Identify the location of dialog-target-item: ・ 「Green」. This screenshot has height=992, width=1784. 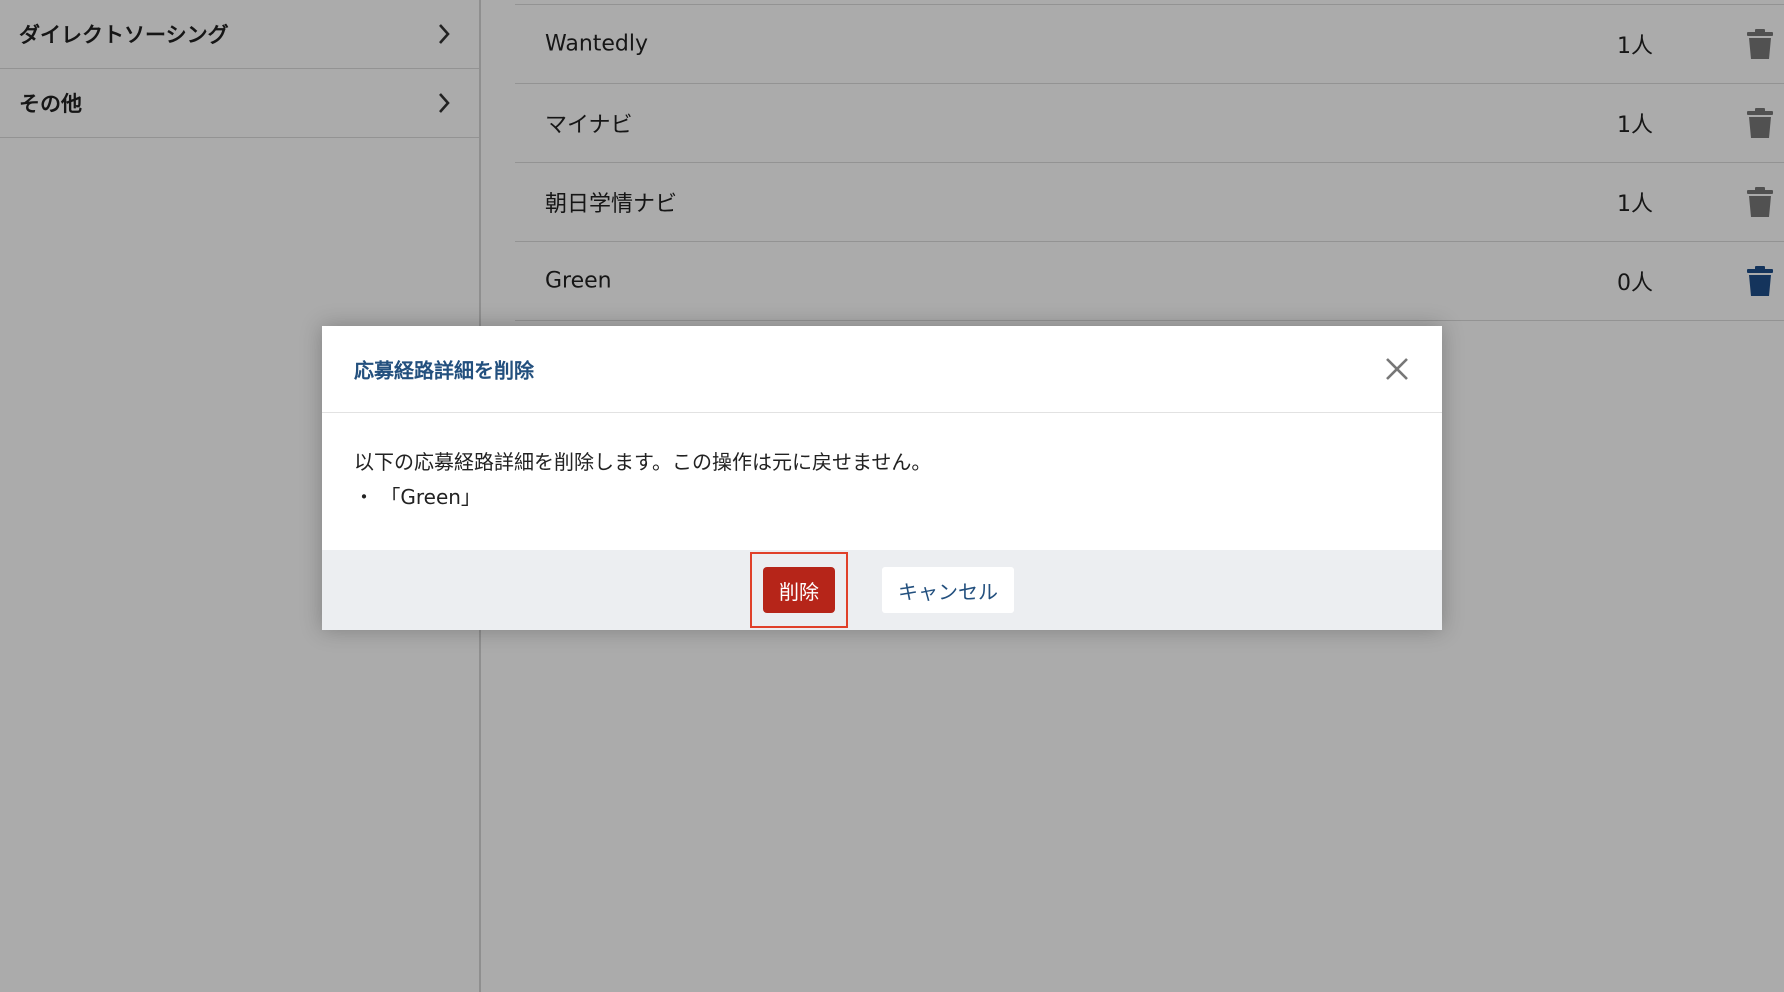
(417, 497).